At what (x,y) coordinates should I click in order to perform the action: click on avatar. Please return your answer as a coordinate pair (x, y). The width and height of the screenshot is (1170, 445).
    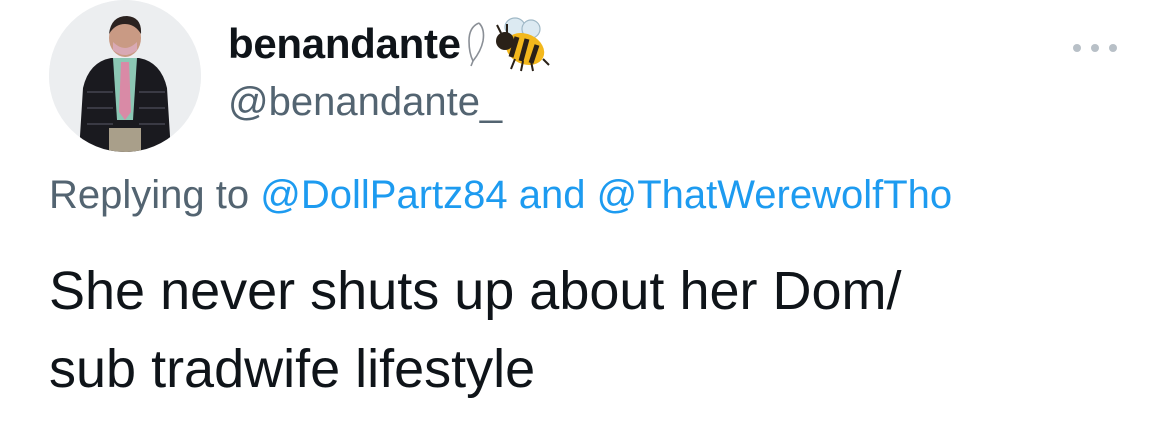
    Looking at the image, I should click on (125, 76).